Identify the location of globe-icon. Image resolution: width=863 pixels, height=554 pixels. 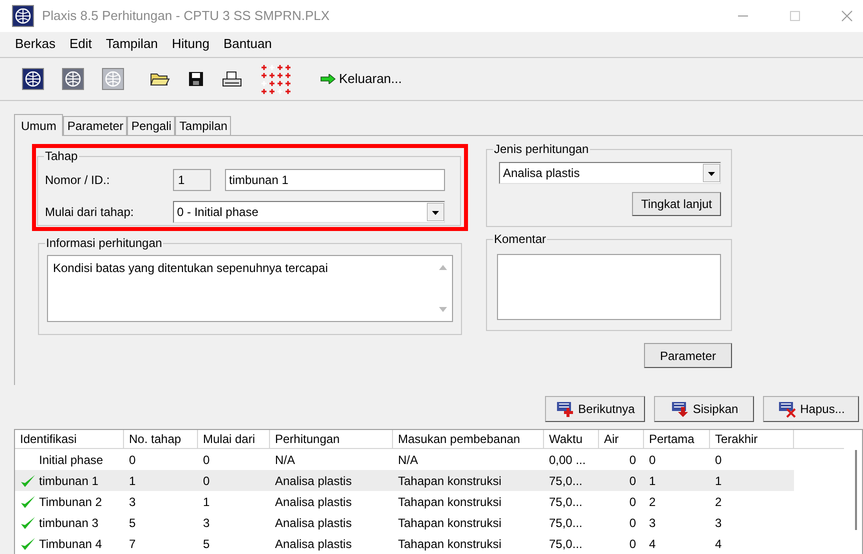
(33, 79).